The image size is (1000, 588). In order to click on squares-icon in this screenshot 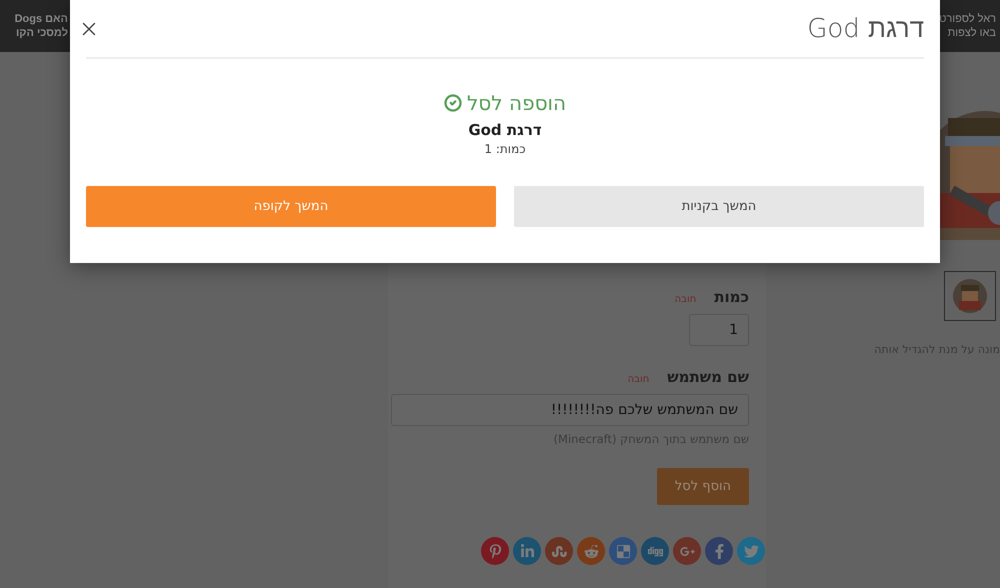, I will do `click(623, 551)`.